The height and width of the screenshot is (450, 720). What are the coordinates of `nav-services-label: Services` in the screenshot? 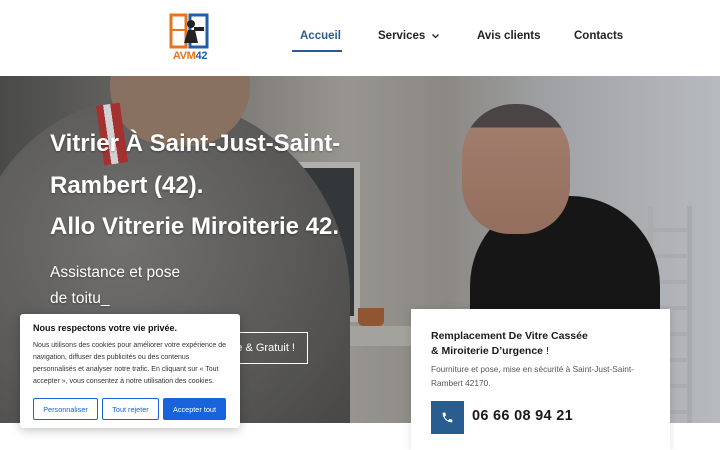 It's located at (402, 36).